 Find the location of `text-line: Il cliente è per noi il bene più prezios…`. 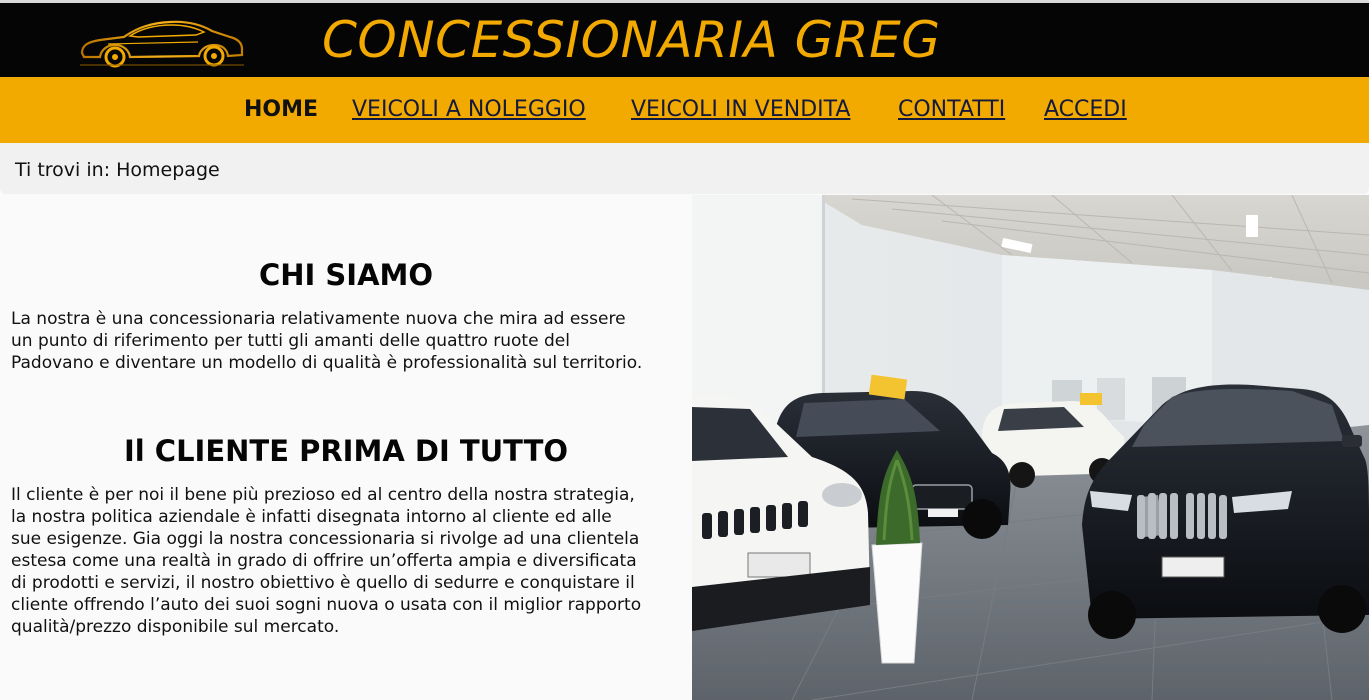

text-line: Il cliente è per noi il bene più prezios… is located at coordinates (323, 495).